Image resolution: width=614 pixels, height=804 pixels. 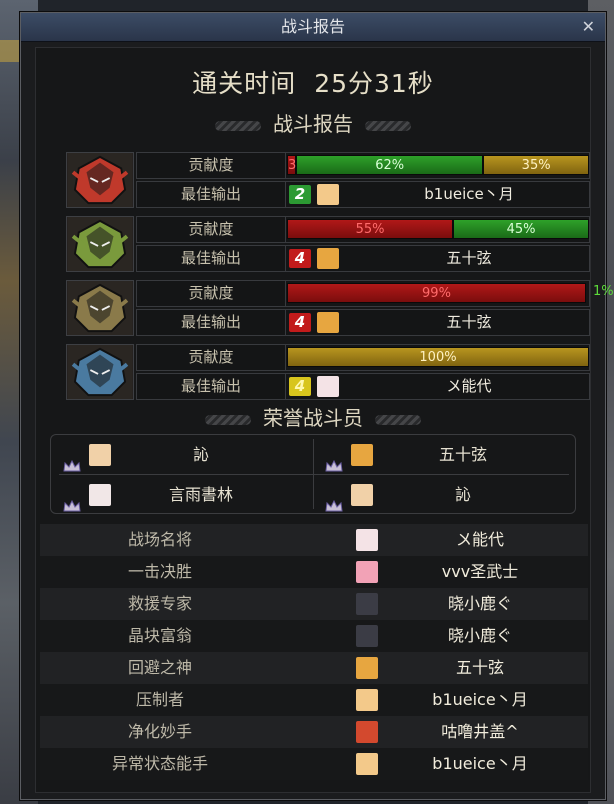 I want to click on contribution-bar: 100%, so click(x=438, y=357).